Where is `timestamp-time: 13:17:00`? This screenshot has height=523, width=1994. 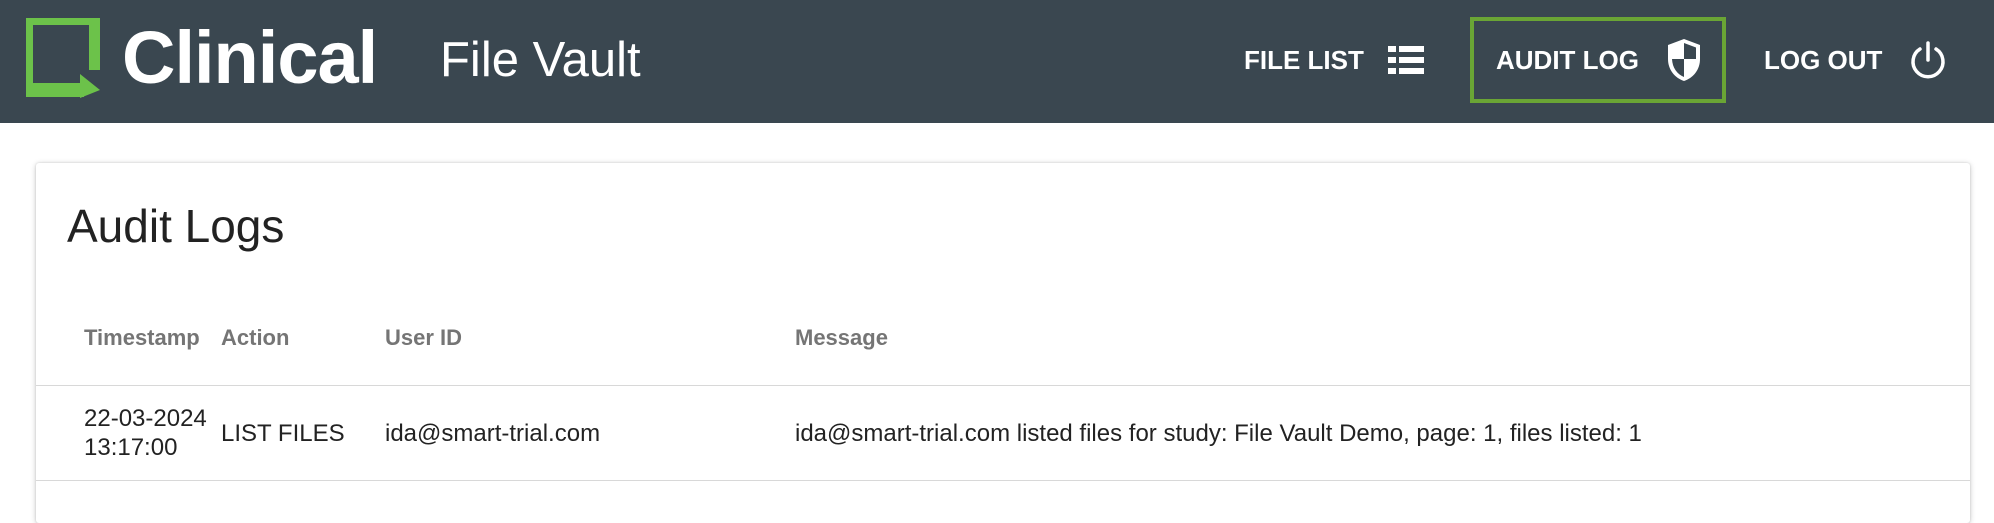
timestamp-time: 13:17:00 is located at coordinates (131, 447).